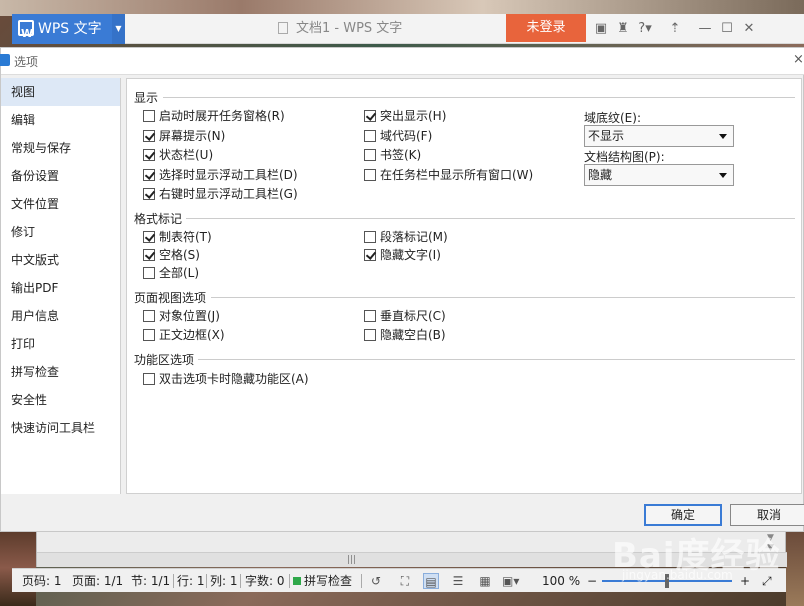 The height and width of the screenshot is (606, 804). I want to click on status-section: 节: 1/1, so click(150, 581).